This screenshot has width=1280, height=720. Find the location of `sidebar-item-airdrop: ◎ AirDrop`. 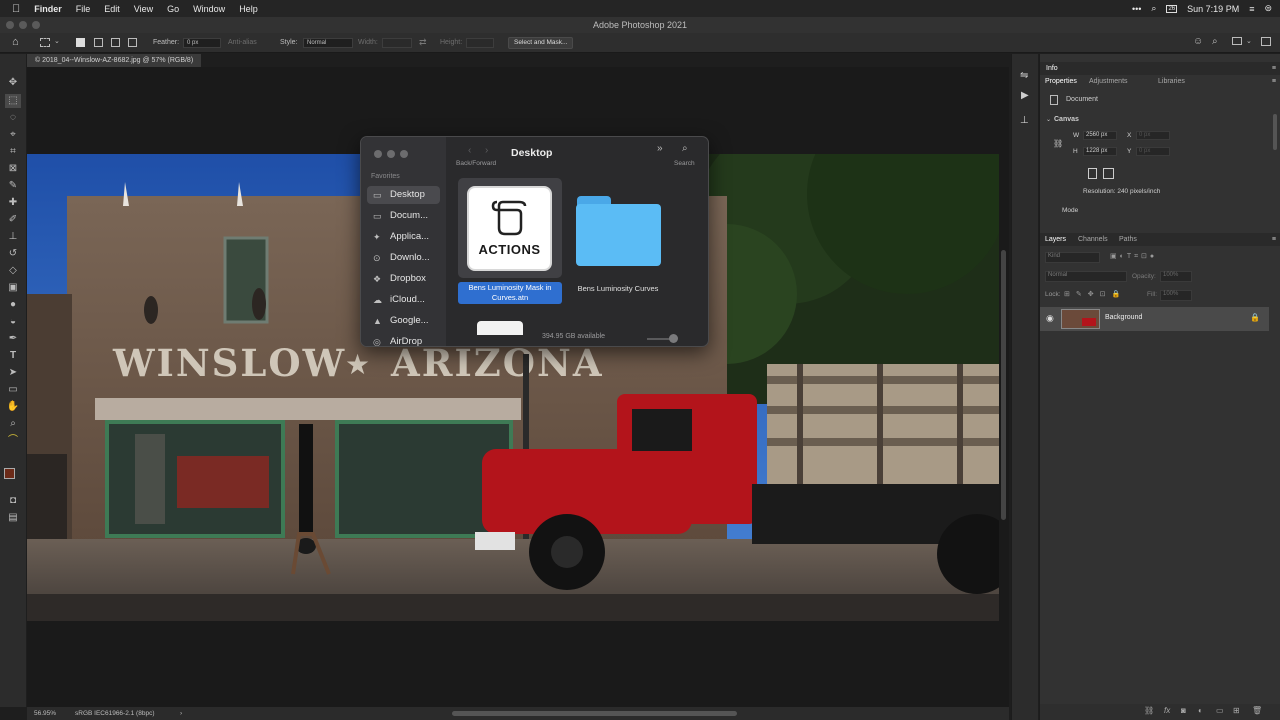

sidebar-item-airdrop: ◎ AirDrop is located at coordinates (403, 339).